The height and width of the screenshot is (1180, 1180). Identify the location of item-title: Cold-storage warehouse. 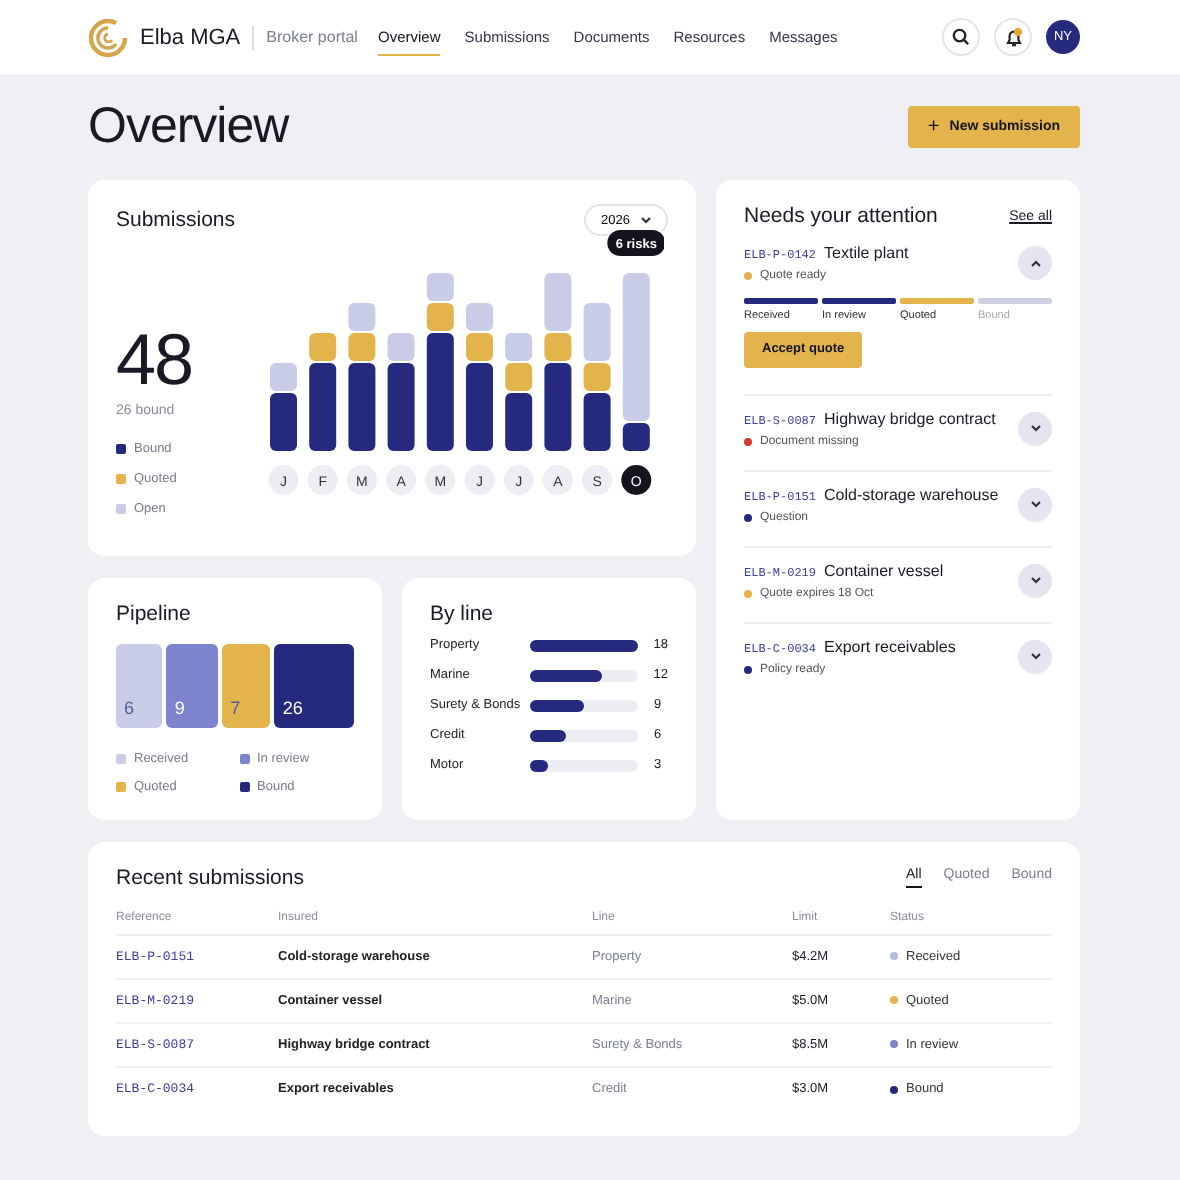
(911, 494).